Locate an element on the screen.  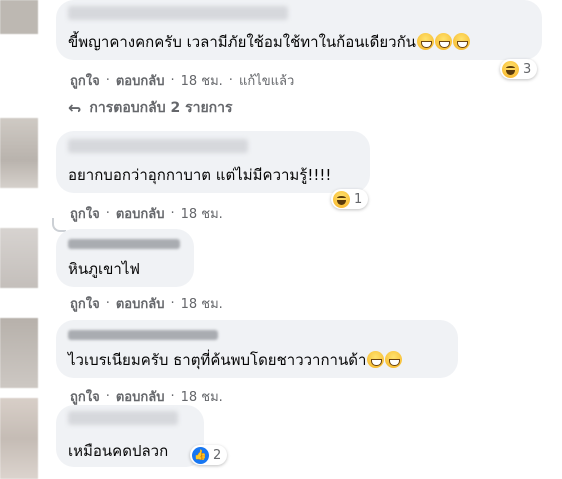
reaction-summary: 1 is located at coordinates (350, 199).